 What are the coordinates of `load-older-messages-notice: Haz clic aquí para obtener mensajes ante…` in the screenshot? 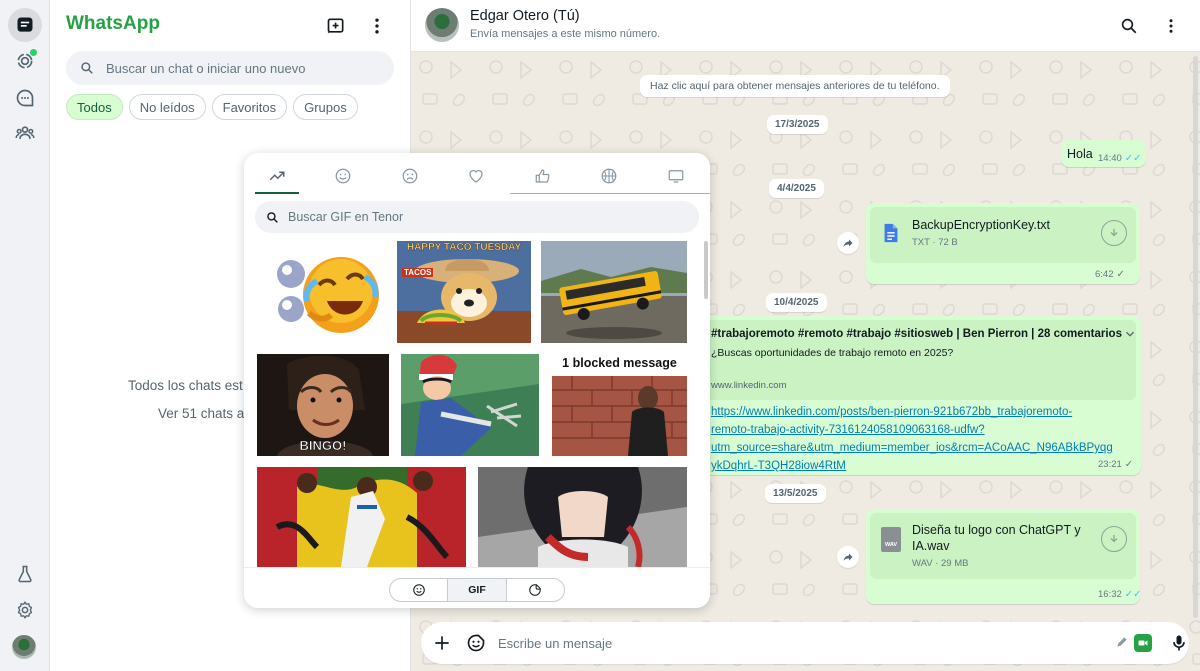 It's located at (795, 86).